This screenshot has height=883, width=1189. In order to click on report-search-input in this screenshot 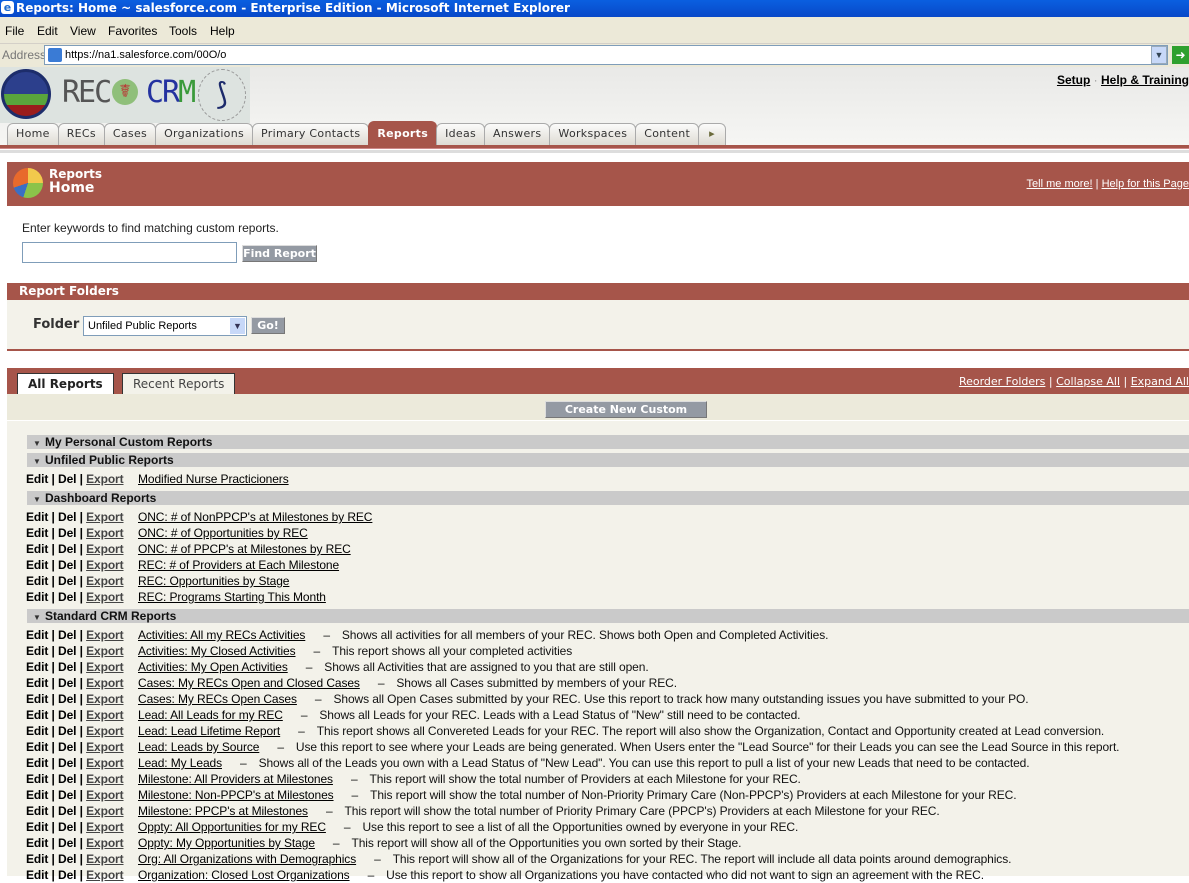, I will do `click(129, 252)`.